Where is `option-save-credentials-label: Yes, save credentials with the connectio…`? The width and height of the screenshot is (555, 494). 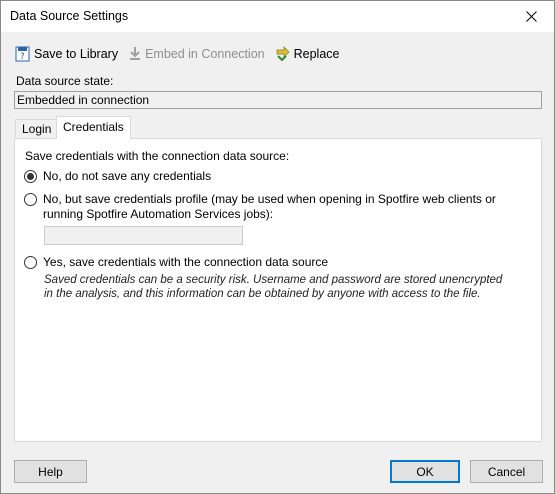 option-save-credentials-label: Yes, save credentials with the connectio… is located at coordinates (186, 262).